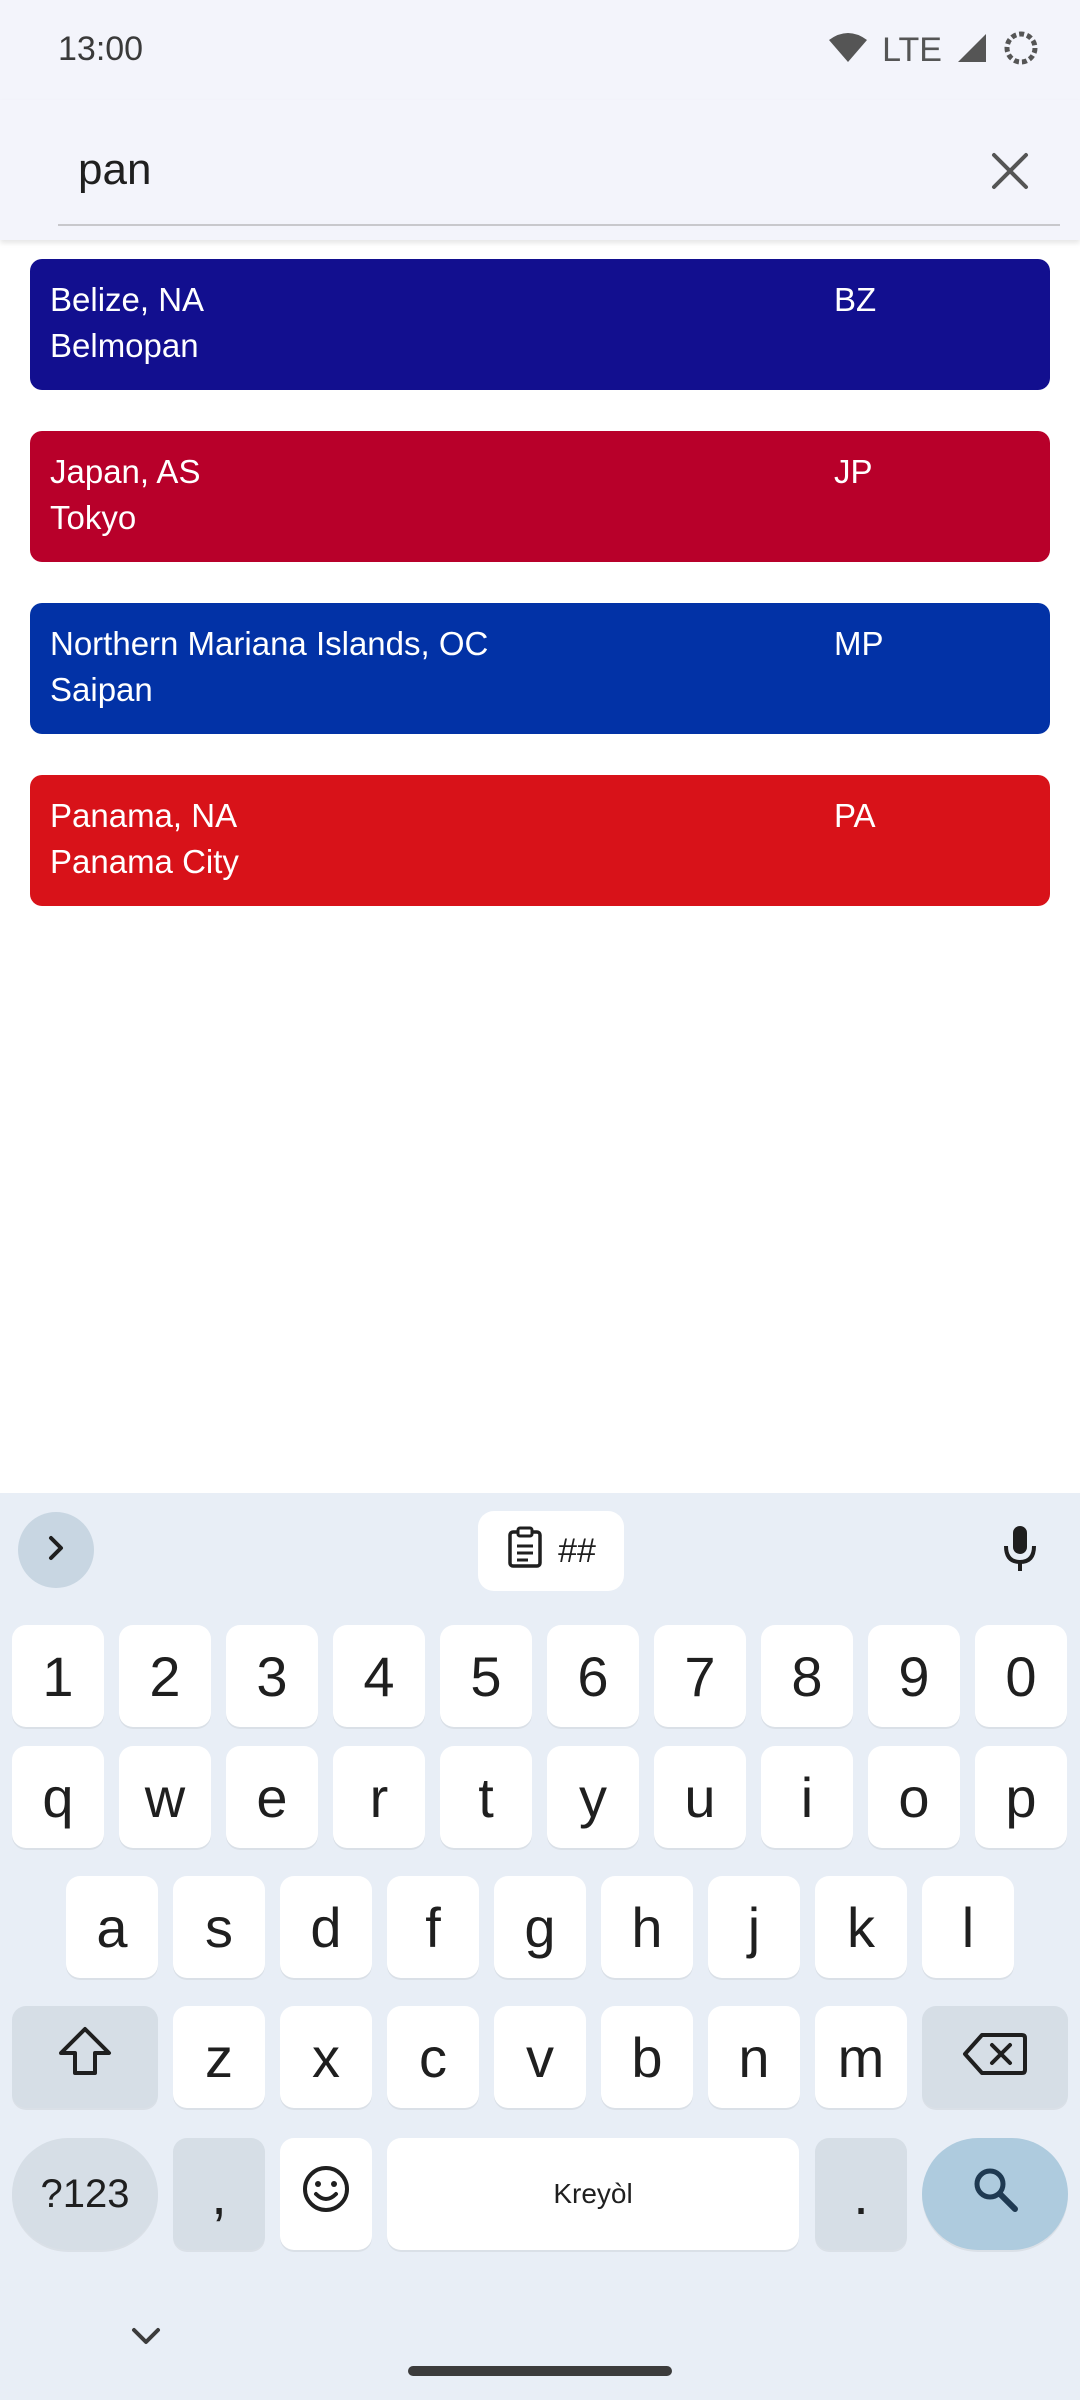 The height and width of the screenshot is (2400, 1080). I want to click on key-j: j, so click(754, 1927).